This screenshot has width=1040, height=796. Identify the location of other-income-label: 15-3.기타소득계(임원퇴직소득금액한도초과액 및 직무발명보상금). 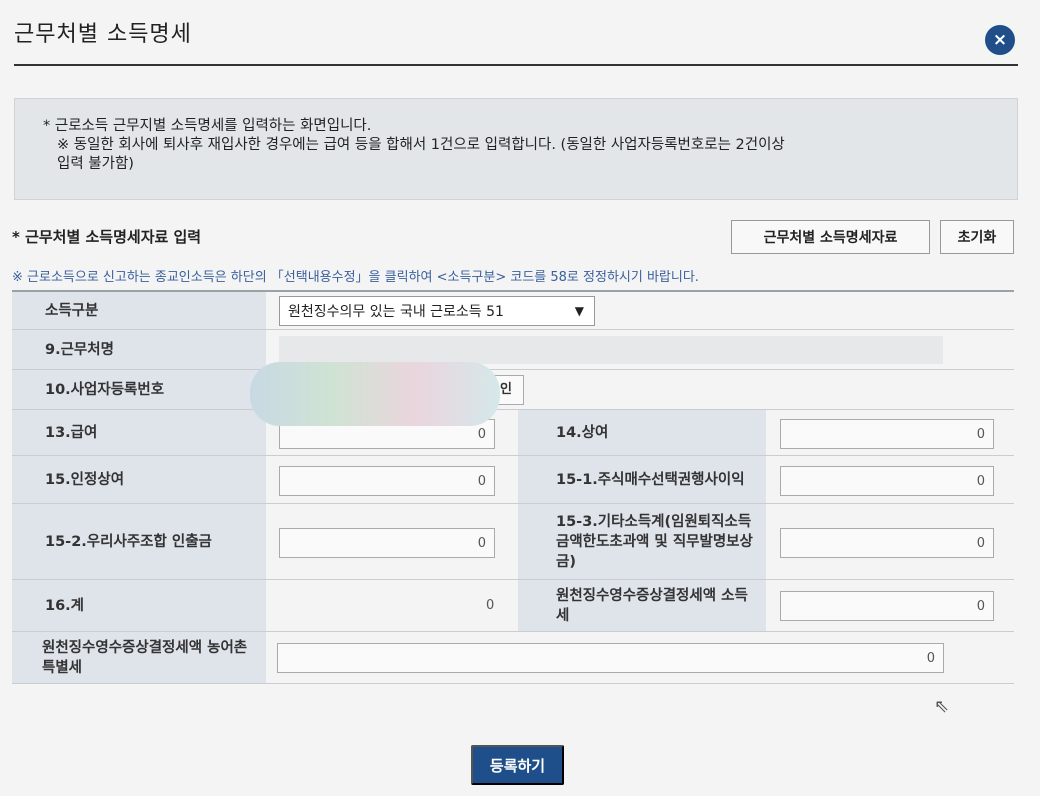
(642, 541).